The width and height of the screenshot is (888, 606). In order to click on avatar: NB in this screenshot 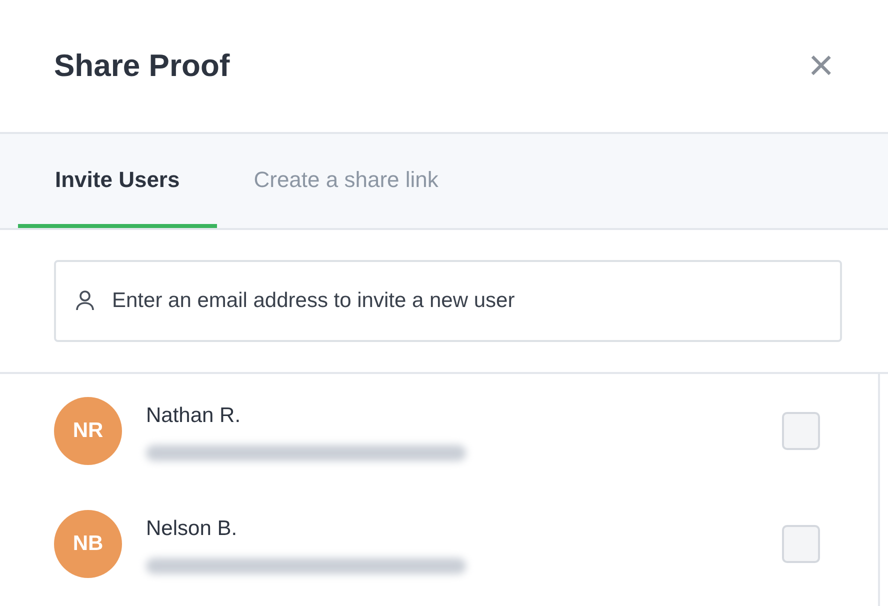, I will do `click(88, 544)`.